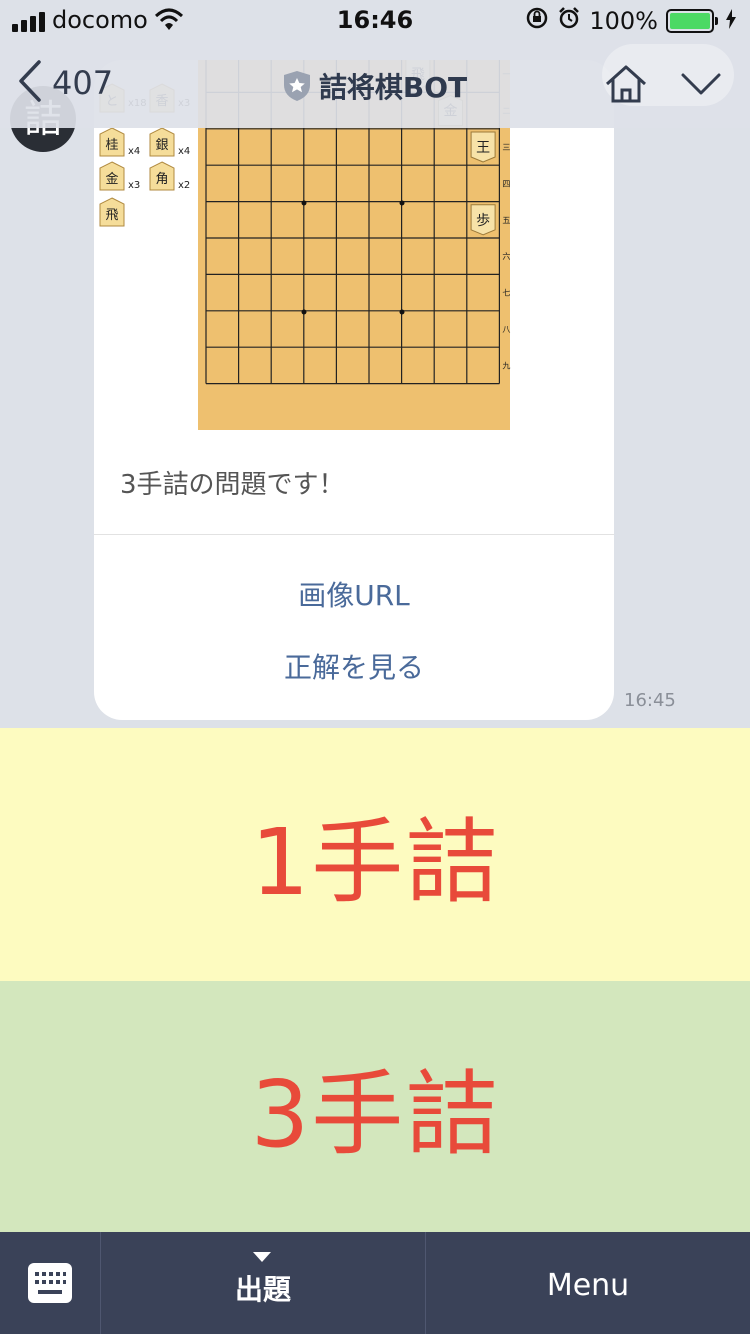 This screenshot has width=750, height=1334. I want to click on board-piece: 歩, so click(483, 220).